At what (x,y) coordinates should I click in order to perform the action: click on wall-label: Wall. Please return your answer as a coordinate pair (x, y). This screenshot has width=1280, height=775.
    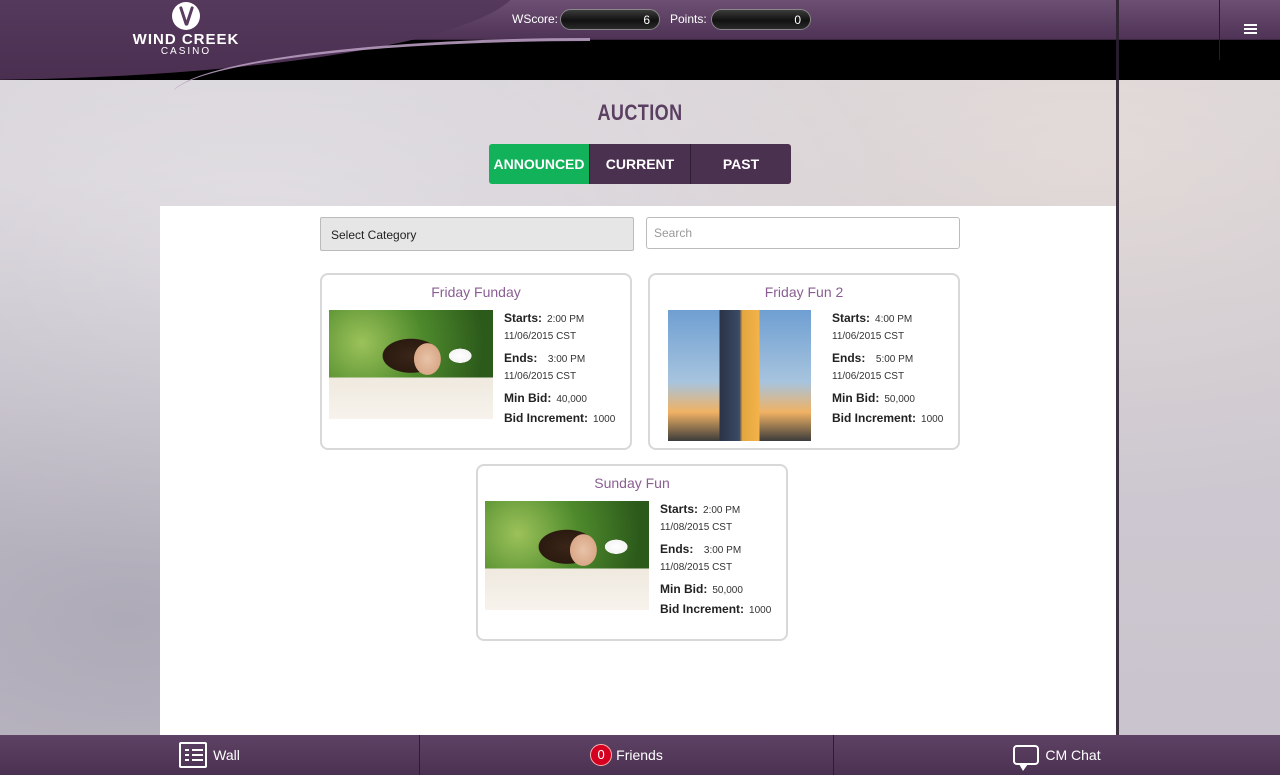
    Looking at the image, I should click on (226, 755).